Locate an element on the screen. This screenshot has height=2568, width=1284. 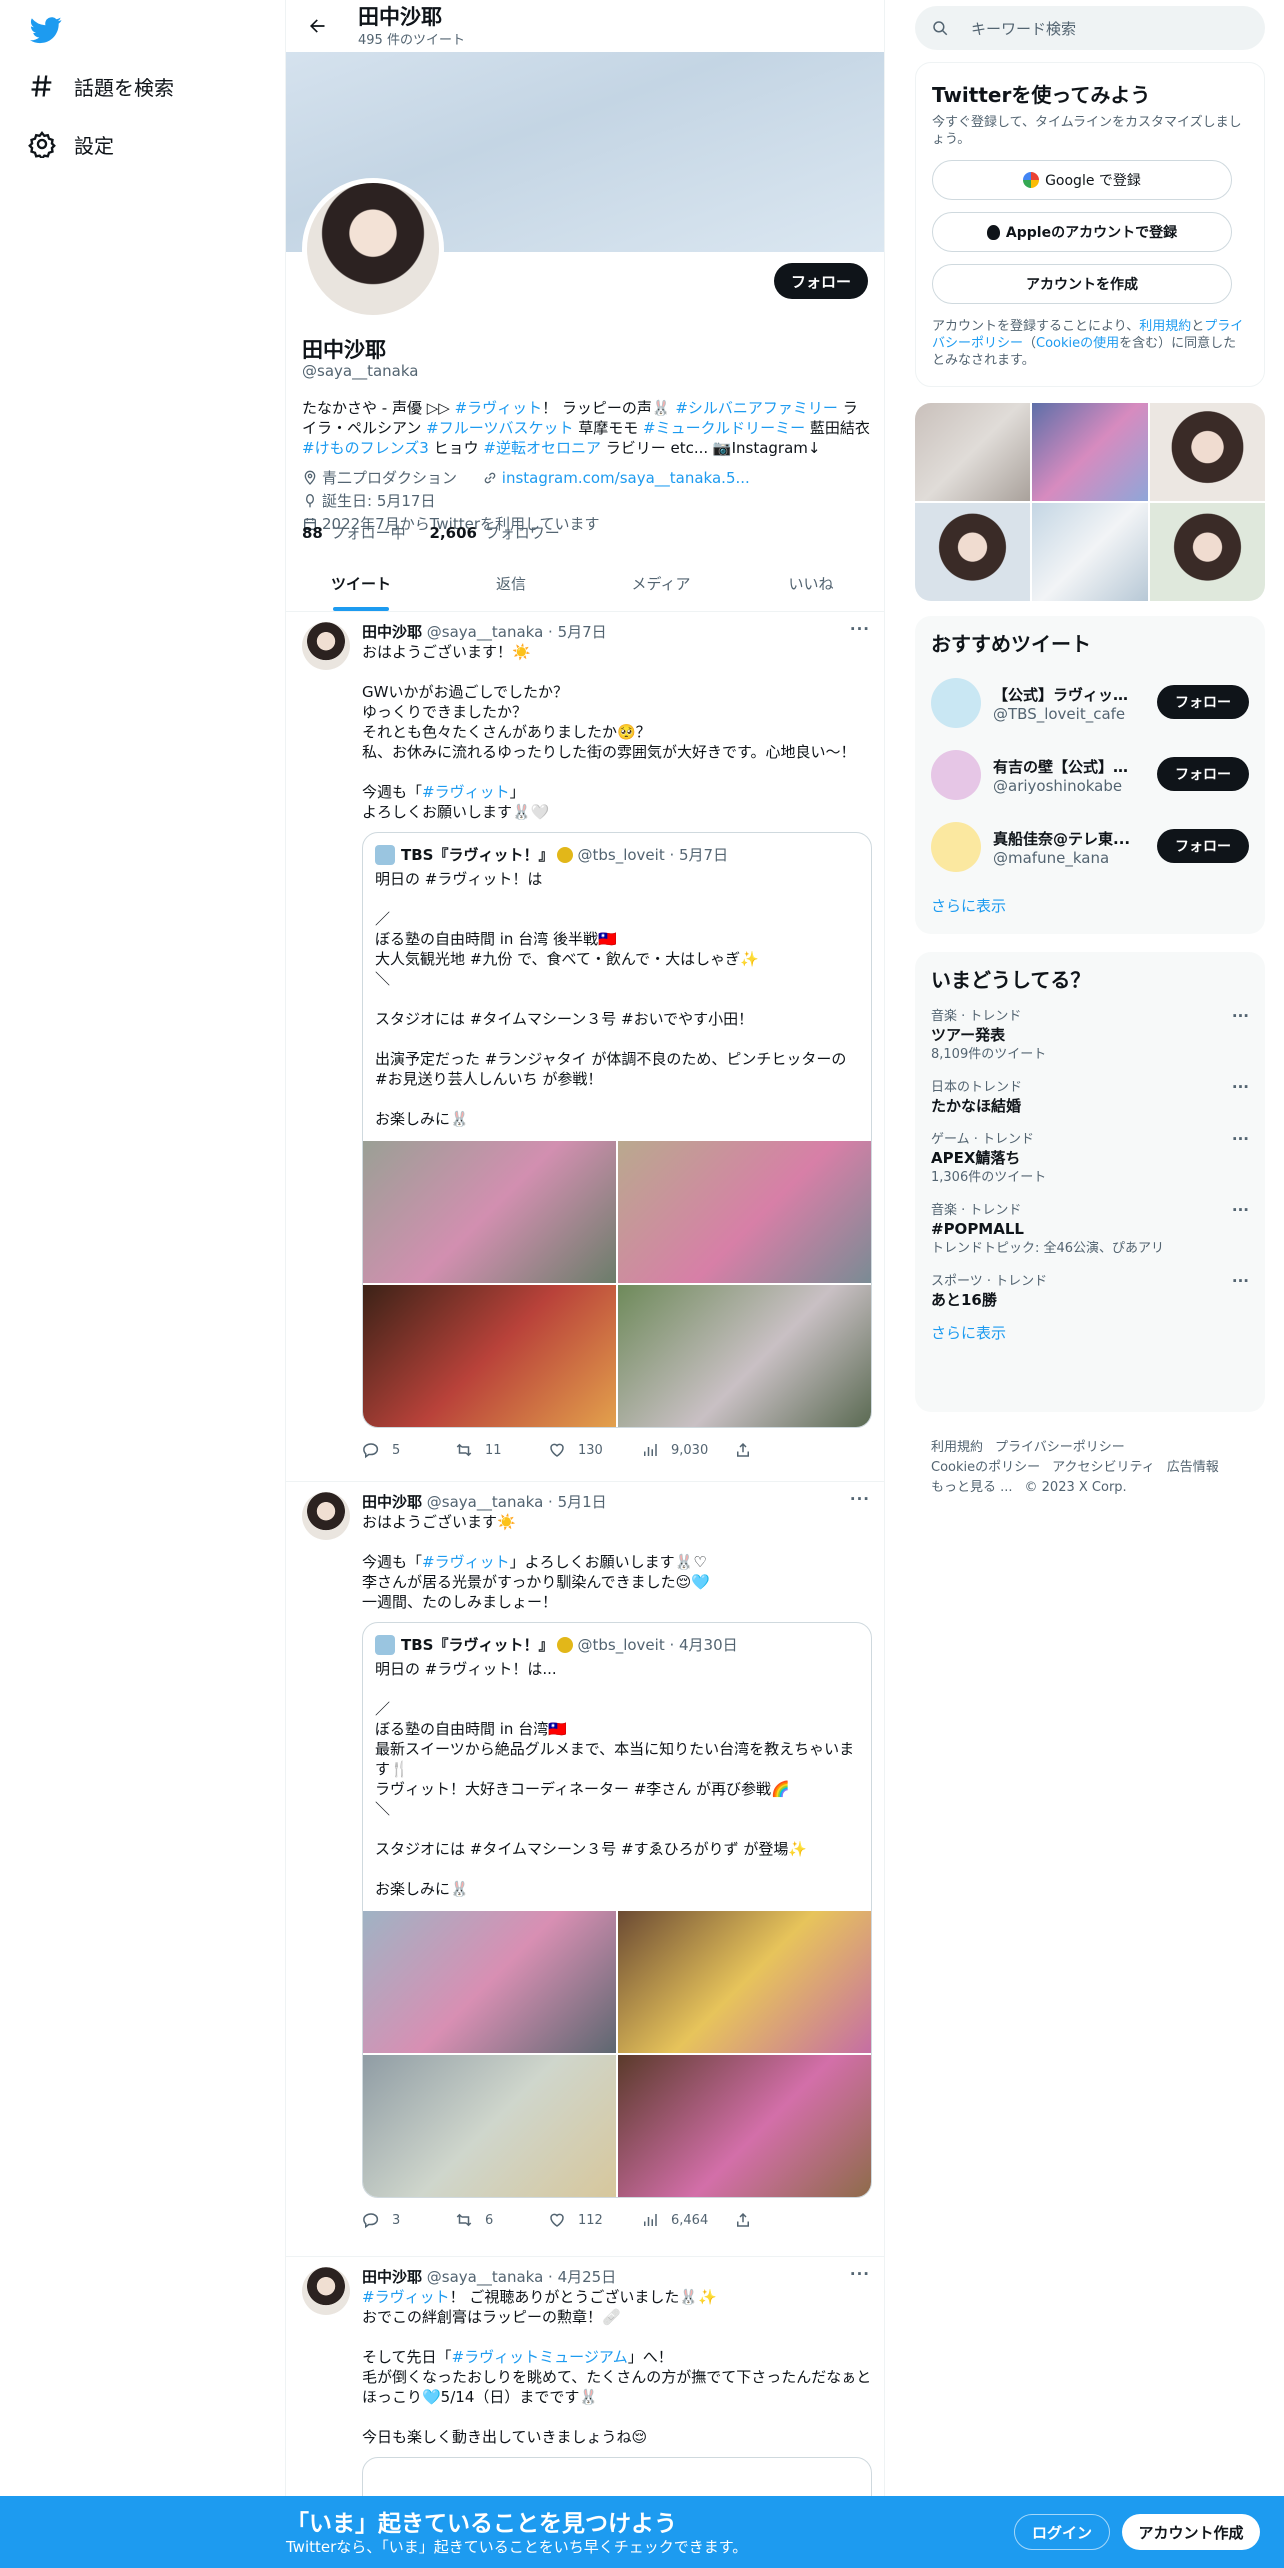
following-link: 88 フォロー中 is located at coordinates (354, 533).